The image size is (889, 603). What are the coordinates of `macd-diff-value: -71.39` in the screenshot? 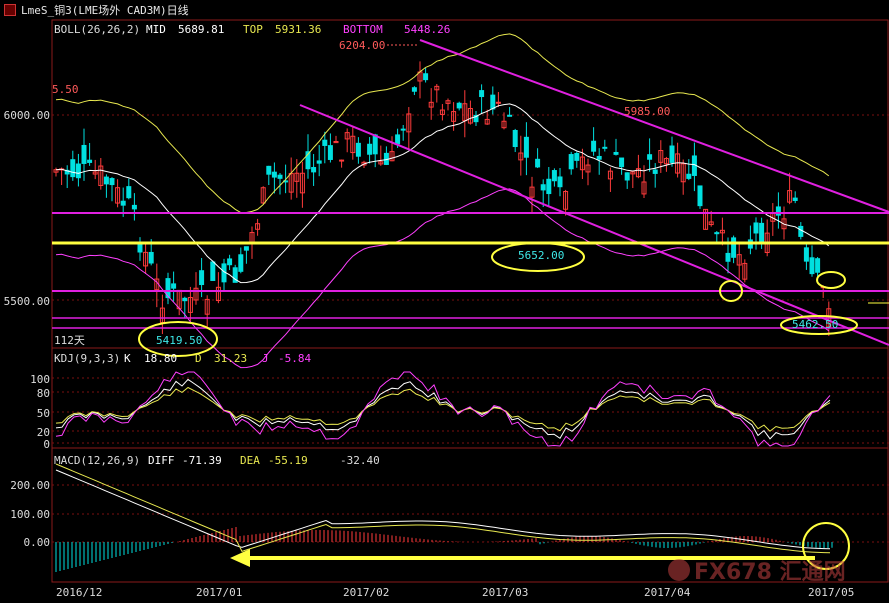 It's located at (202, 460).